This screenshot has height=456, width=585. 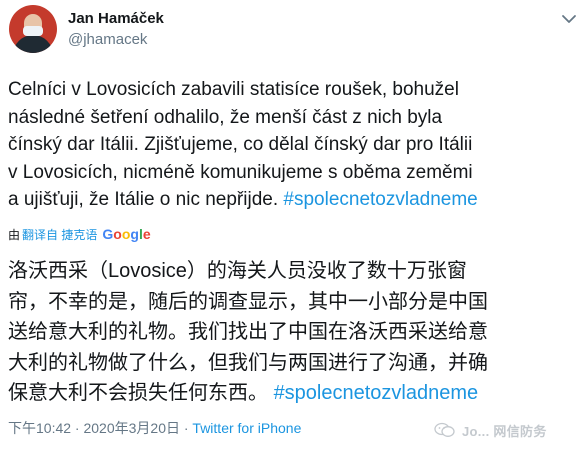 I want to click on translated-by-row: 由 翻译自 捷克语 Google, so click(x=79, y=234).